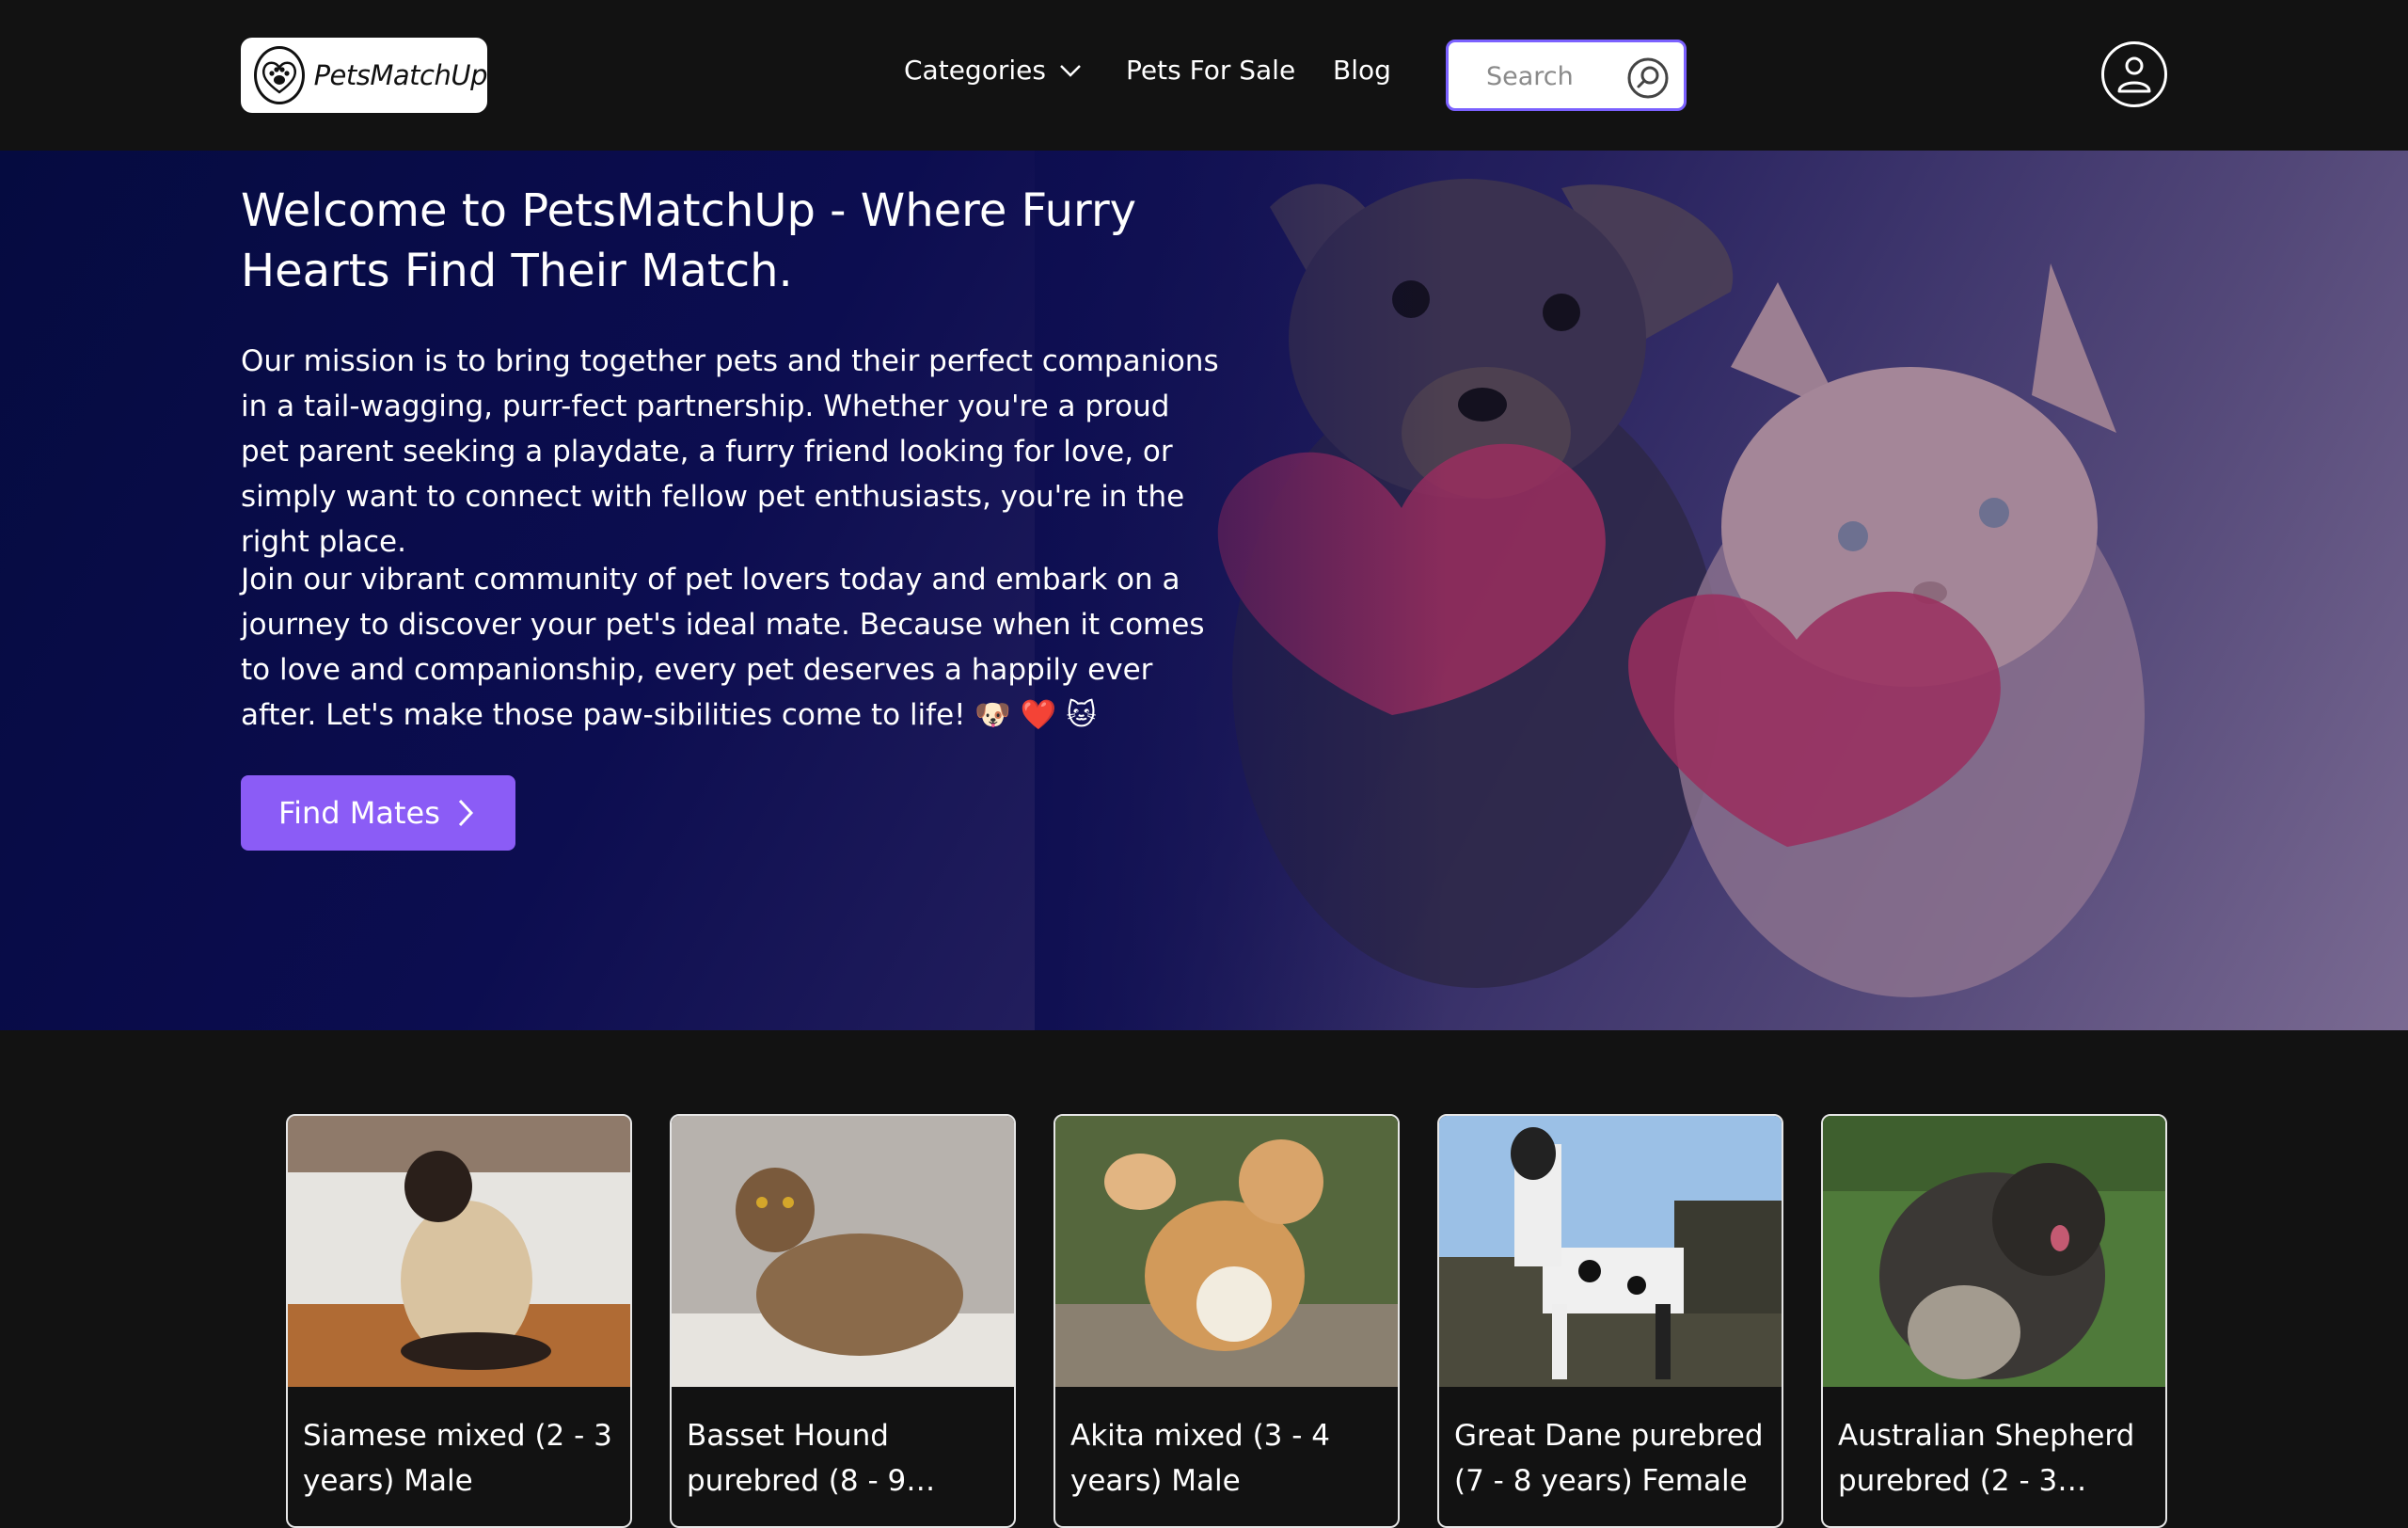  Describe the element at coordinates (401, 75) in the screenshot. I see `logo-text: PetsMatchUp` at that location.